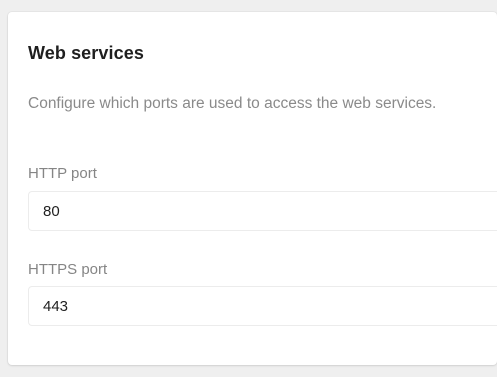 This screenshot has height=377, width=497. Describe the element at coordinates (86, 53) in the screenshot. I see `section-title: Web services` at that location.